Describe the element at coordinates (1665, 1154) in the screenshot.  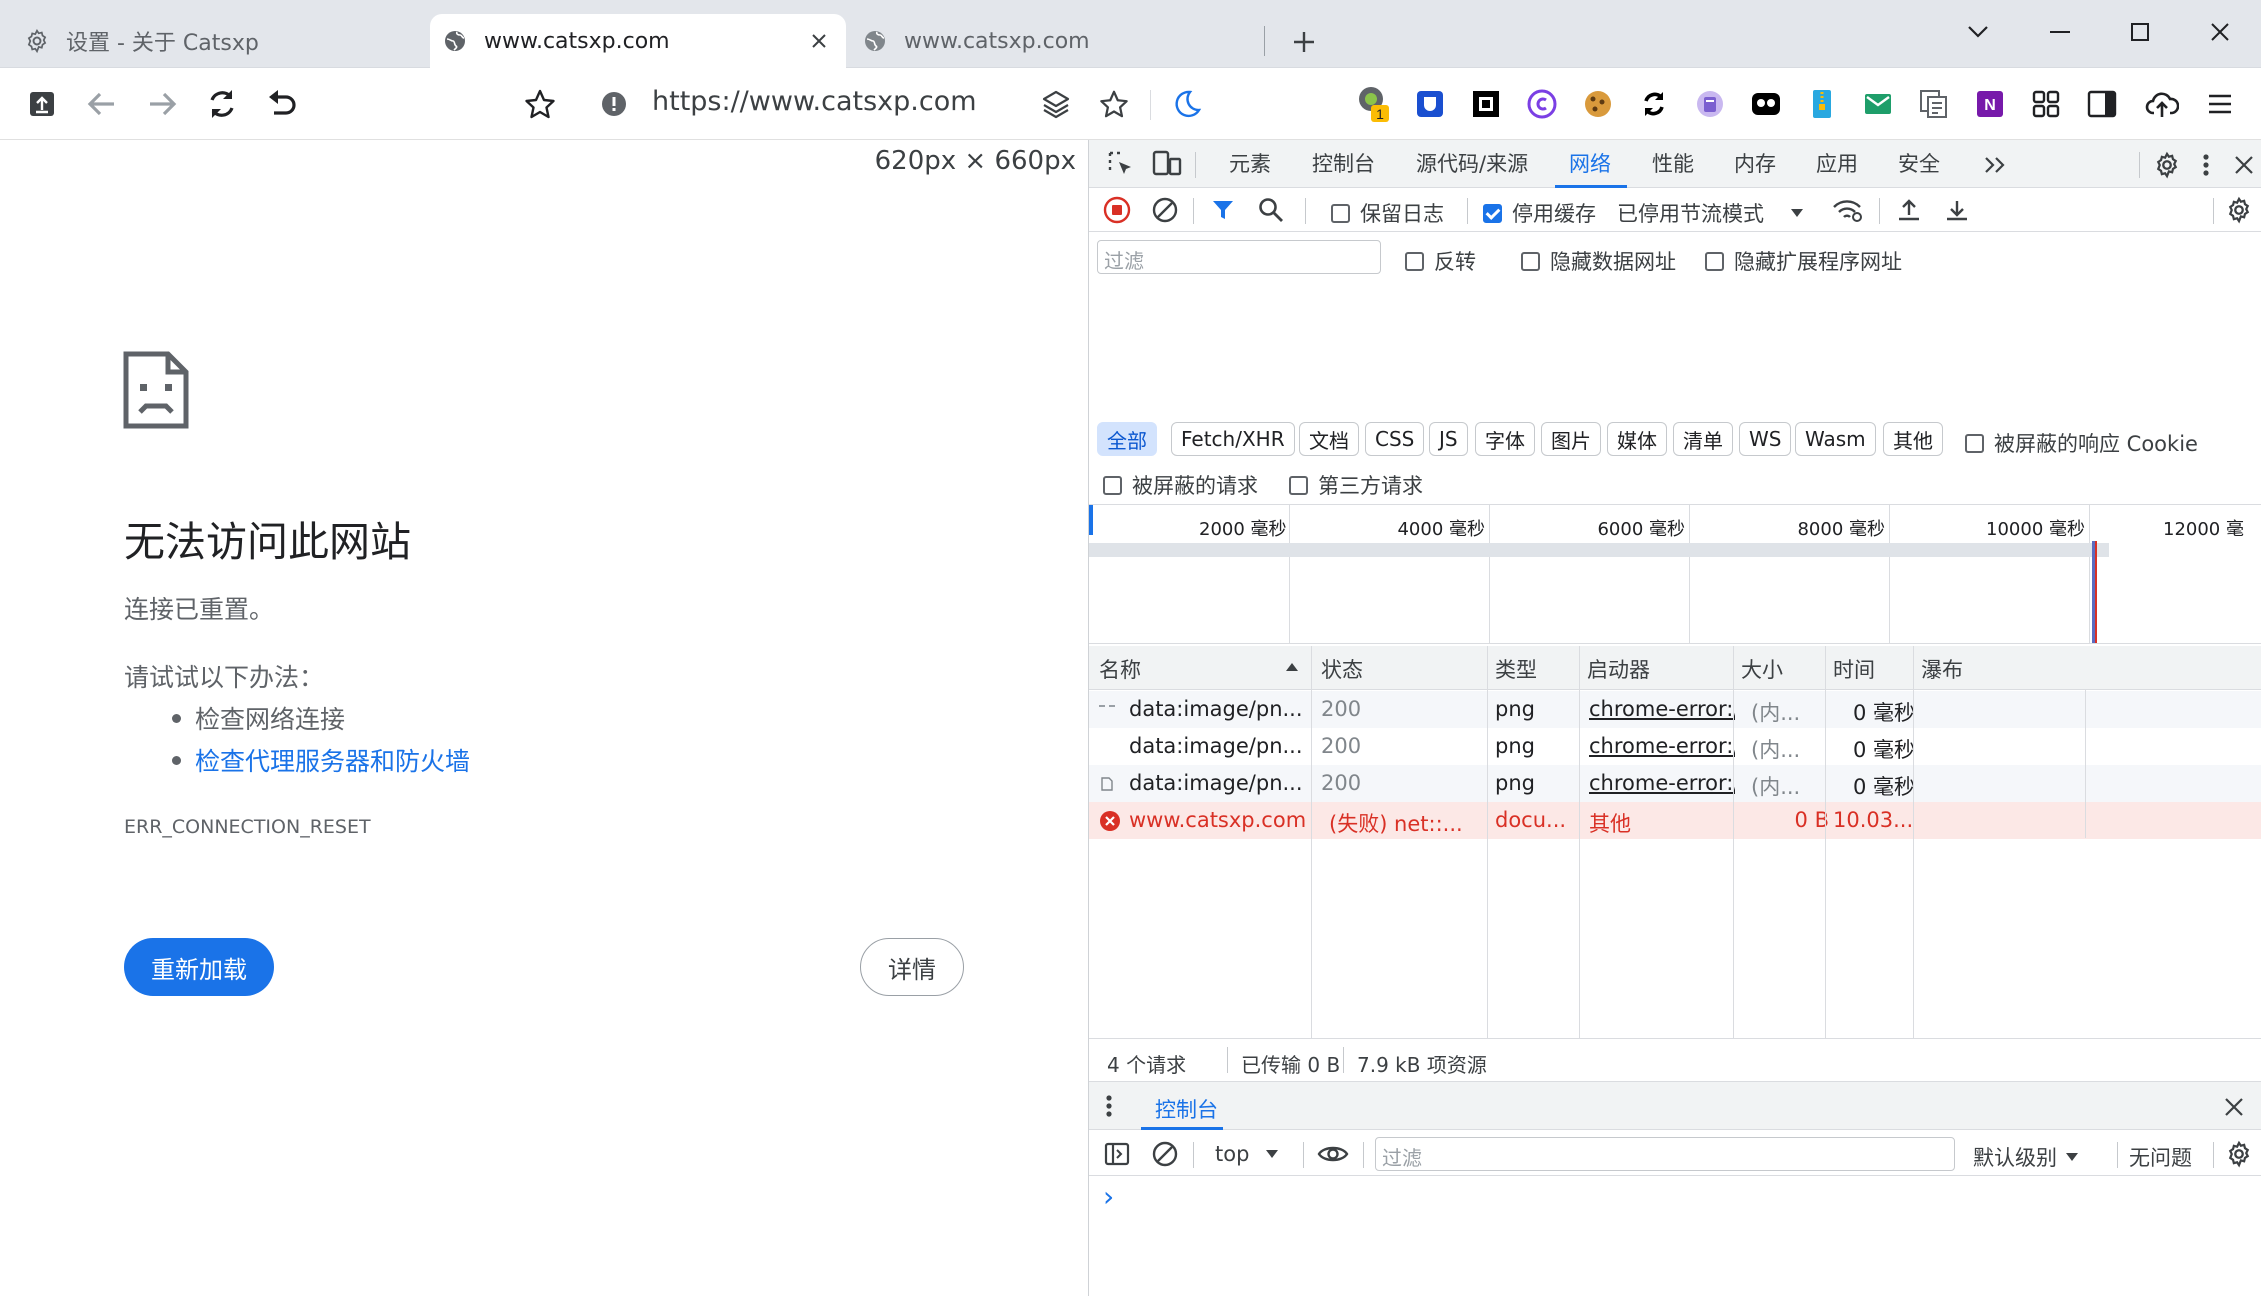
I see `console-filter-input: 过滤` at that location.